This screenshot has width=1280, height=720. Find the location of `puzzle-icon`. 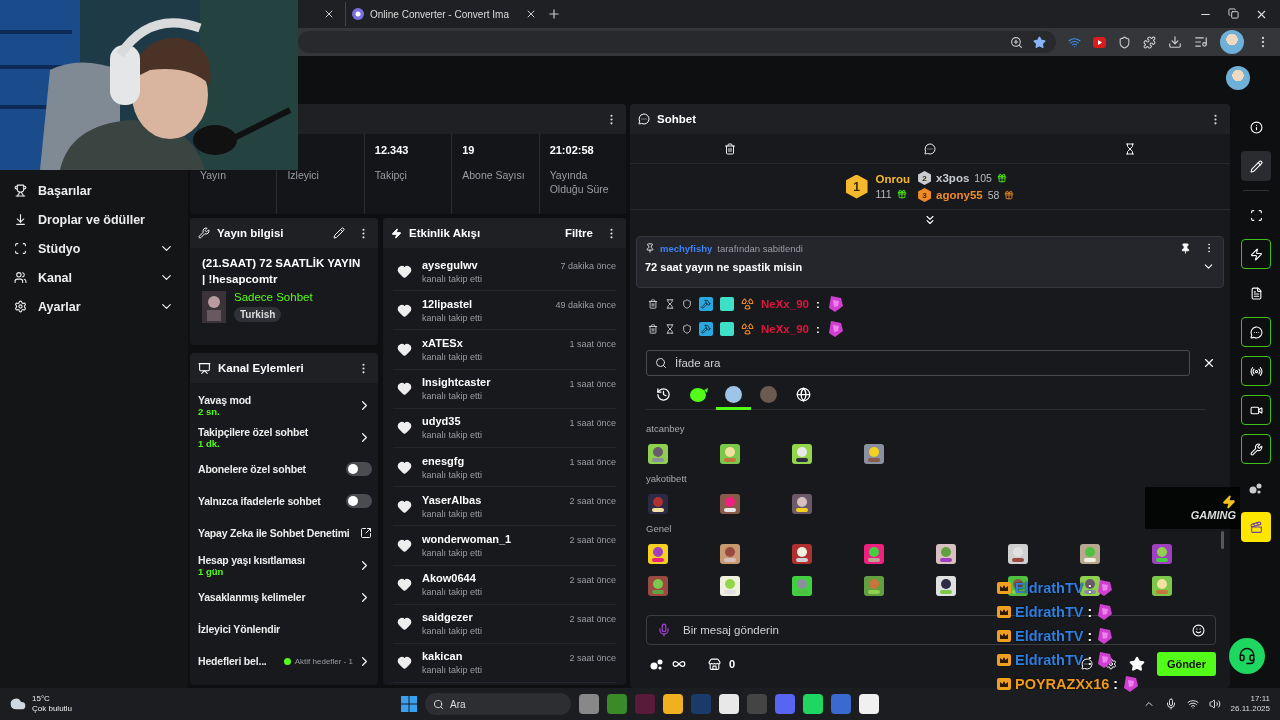

puzzle-icon is located at coordinates (1149, 42).